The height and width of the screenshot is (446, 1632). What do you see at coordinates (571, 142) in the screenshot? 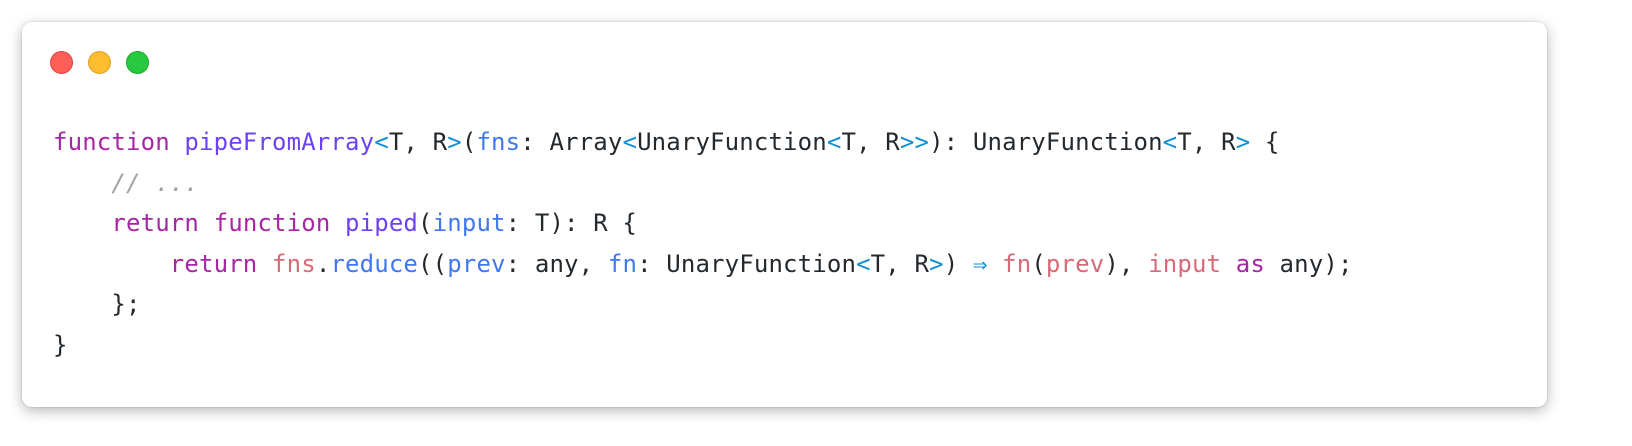
I see `code-token: : Array` at bounding box center [571, 142].